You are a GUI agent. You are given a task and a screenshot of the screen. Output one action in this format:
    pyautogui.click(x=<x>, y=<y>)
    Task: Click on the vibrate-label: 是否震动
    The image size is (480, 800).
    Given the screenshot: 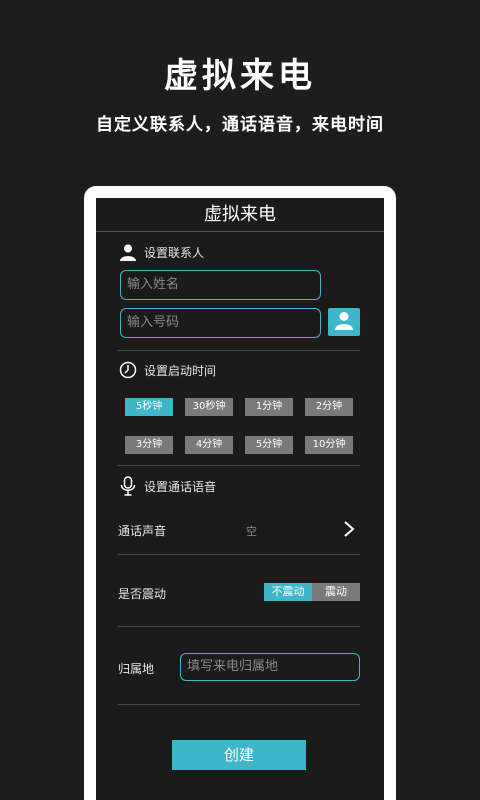 What is the action you would take?
    pyautogui.click(x=142, y=594)
    